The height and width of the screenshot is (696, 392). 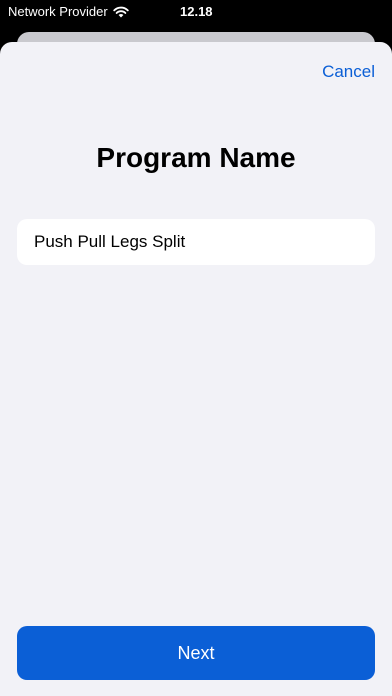 I want to click on status-carrier-group: Network Provider, so click(x=68, y=11).